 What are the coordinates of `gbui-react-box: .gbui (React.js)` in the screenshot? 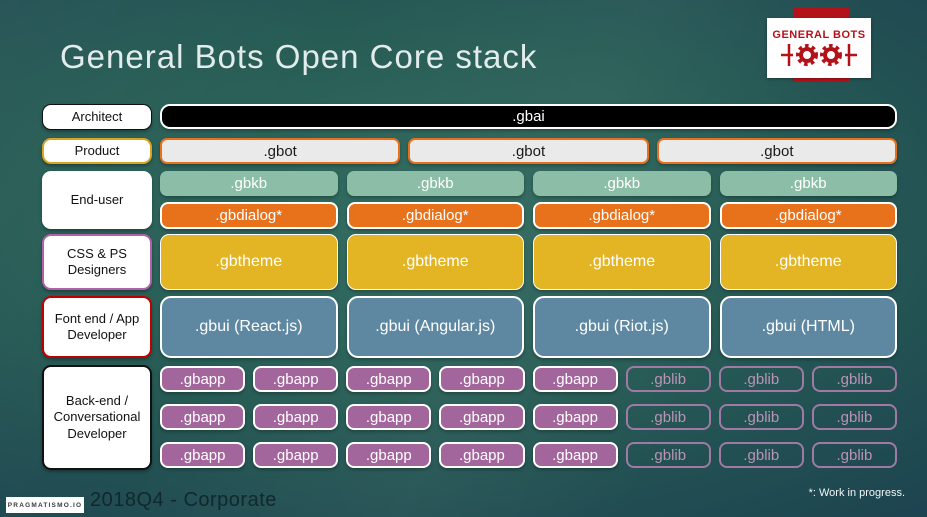 It's located at (249, 327).